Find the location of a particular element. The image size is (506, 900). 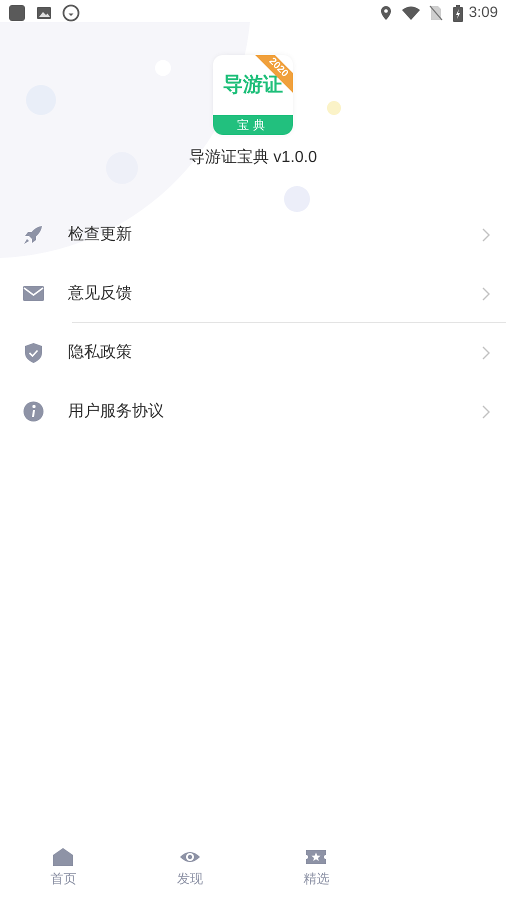

no-sim-icon is located at coordinates (435, 13).